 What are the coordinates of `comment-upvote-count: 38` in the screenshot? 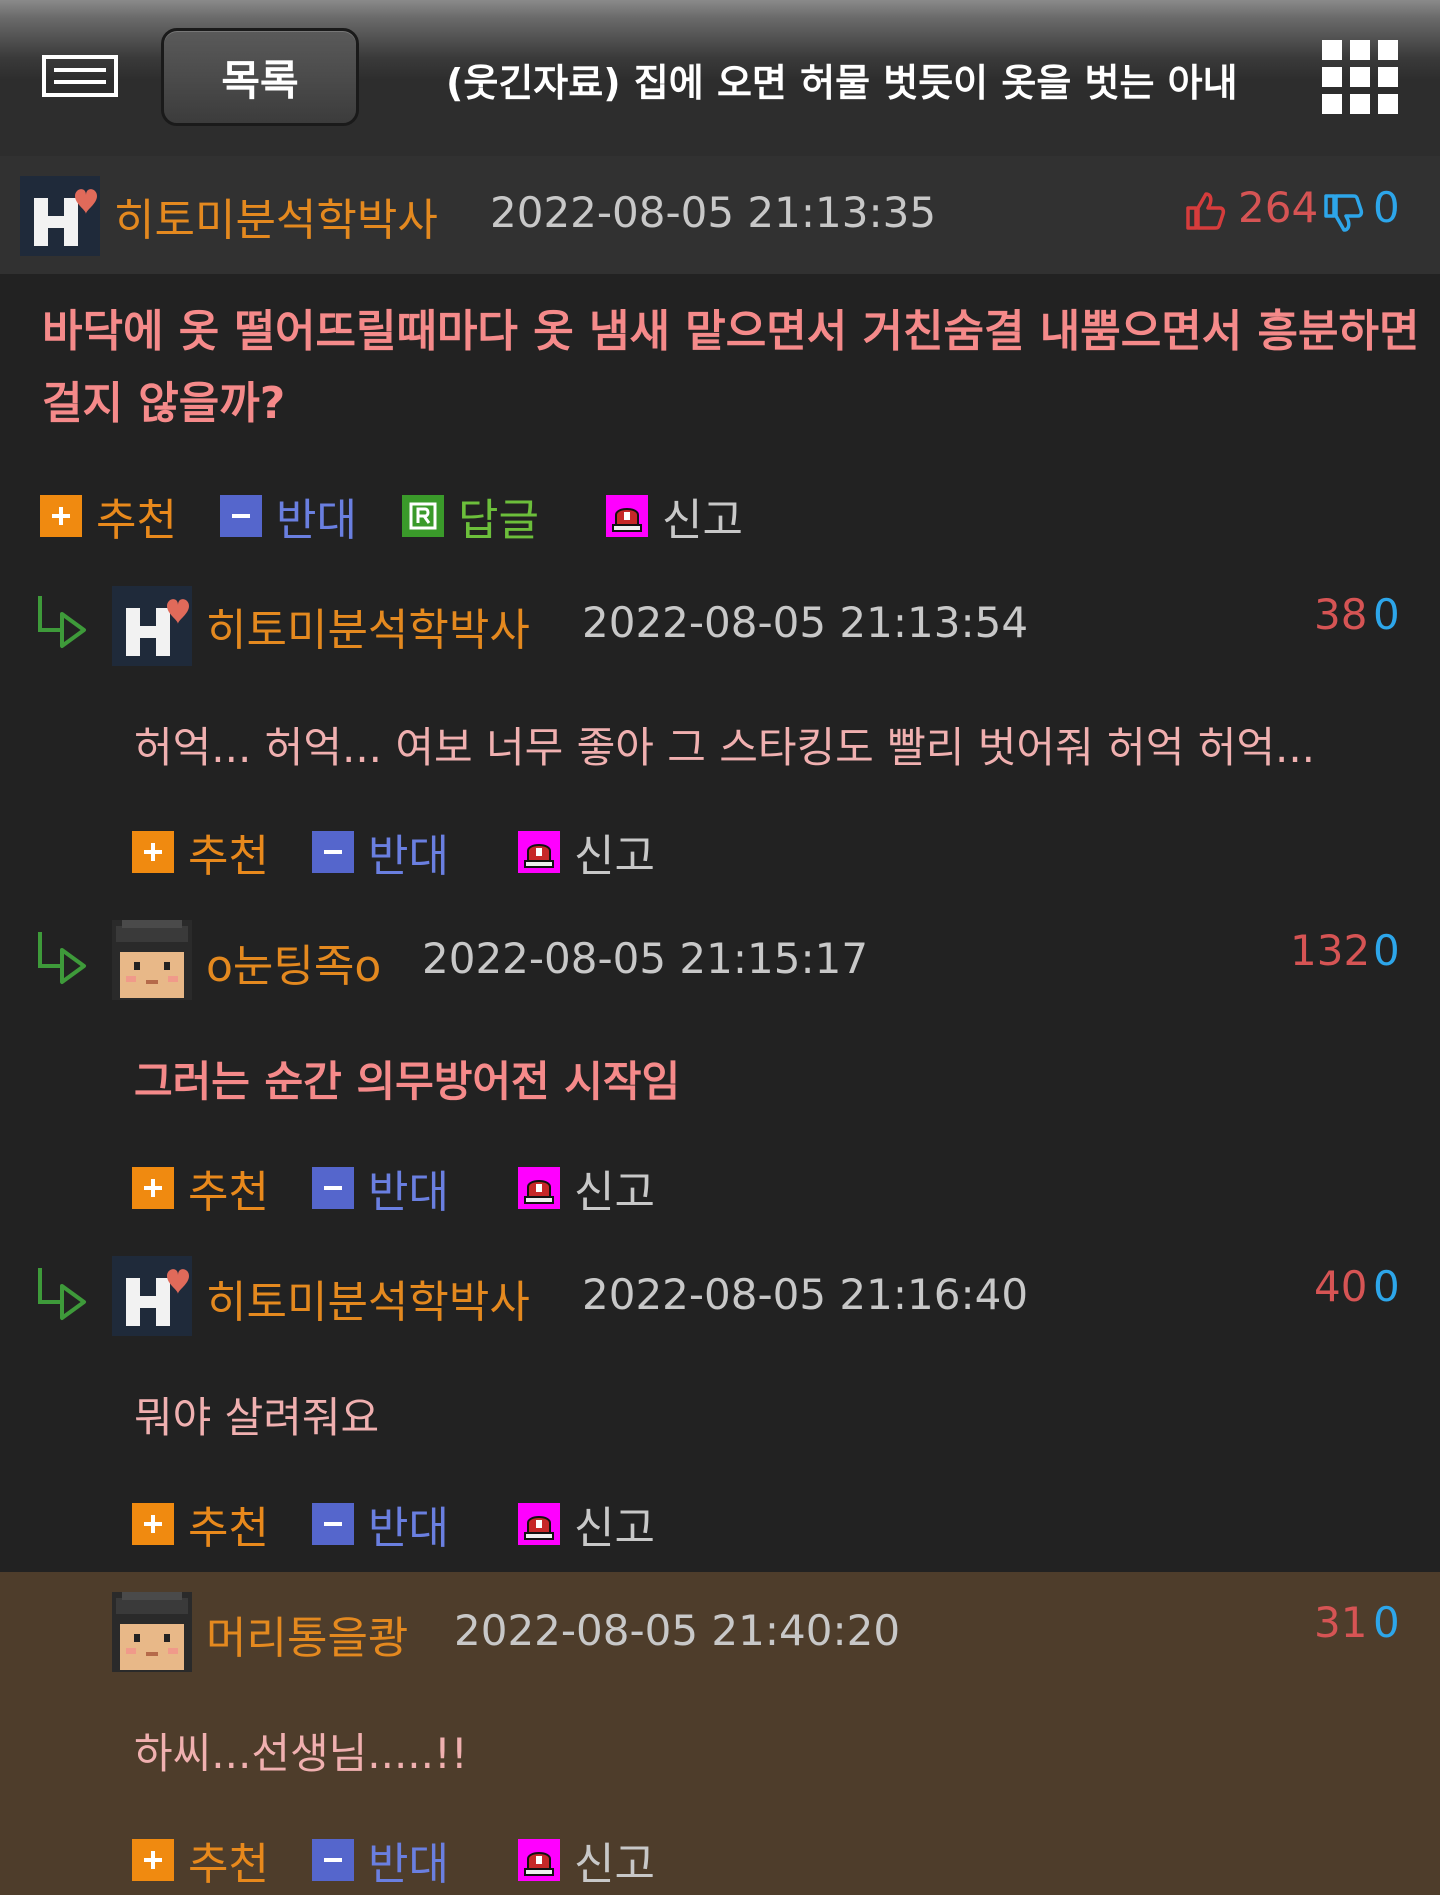 It's located at (1341, 614).